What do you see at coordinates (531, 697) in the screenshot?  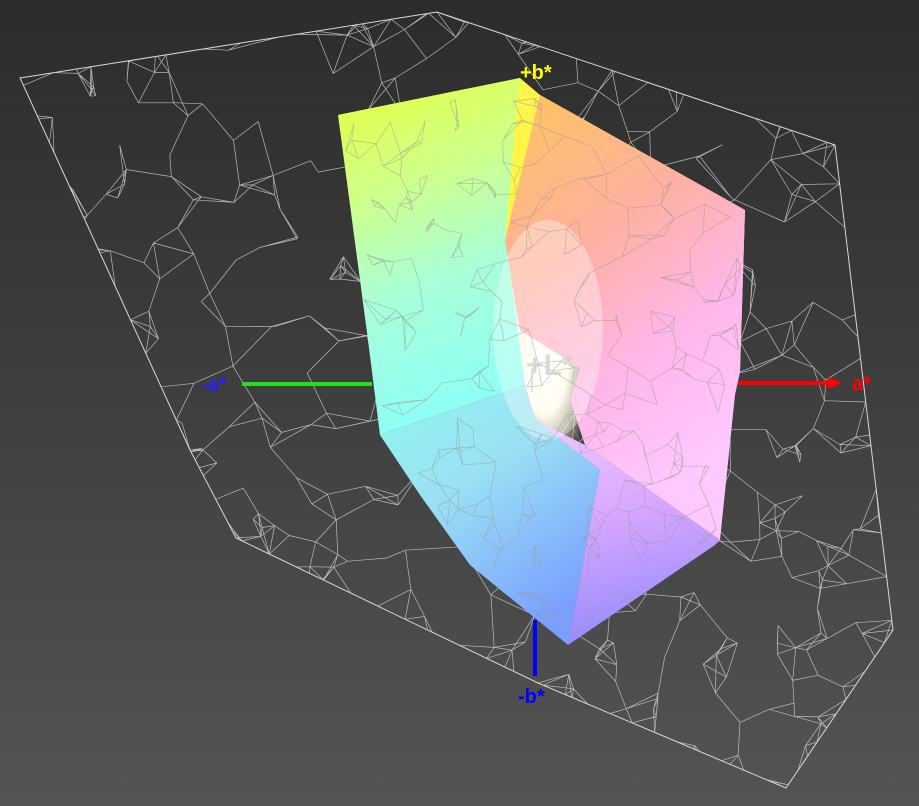 I see `minus-b-label: -b*` at bounding box center [531, 697].